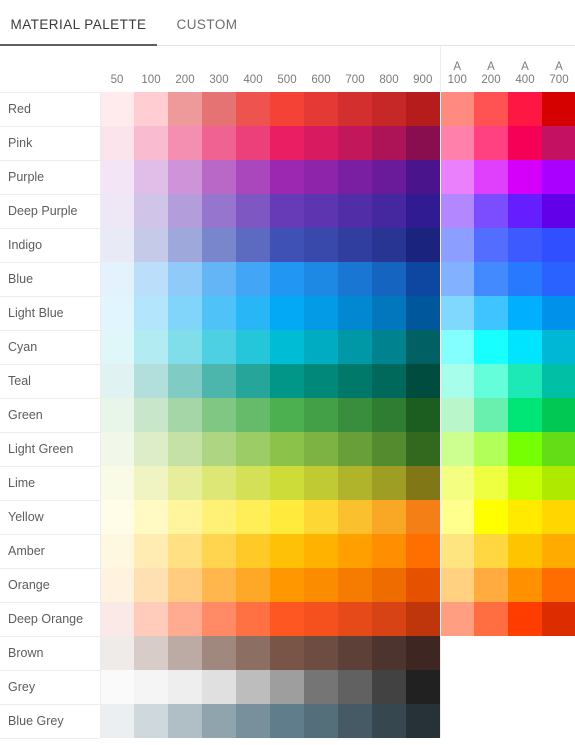  What do you see at coordinates (558, 551) in the screenshot?
I see `swatch-amber-a700` at bounding box center [558, 551].